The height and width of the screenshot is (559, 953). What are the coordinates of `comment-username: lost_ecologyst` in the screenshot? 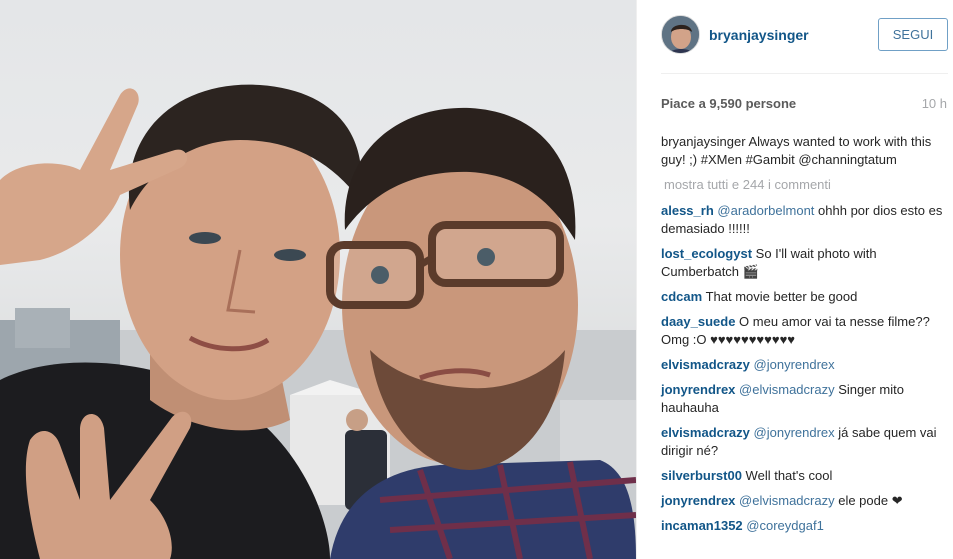 It's located at (706, 253).